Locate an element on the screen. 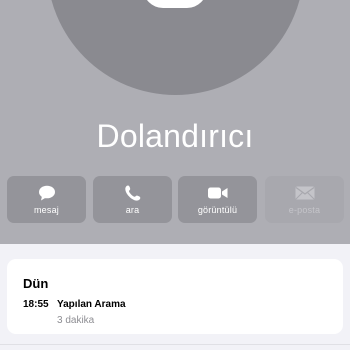 The width and height of the screenshot is (350, 350). video-button: görüntülü is located at coordinates (217, 199).